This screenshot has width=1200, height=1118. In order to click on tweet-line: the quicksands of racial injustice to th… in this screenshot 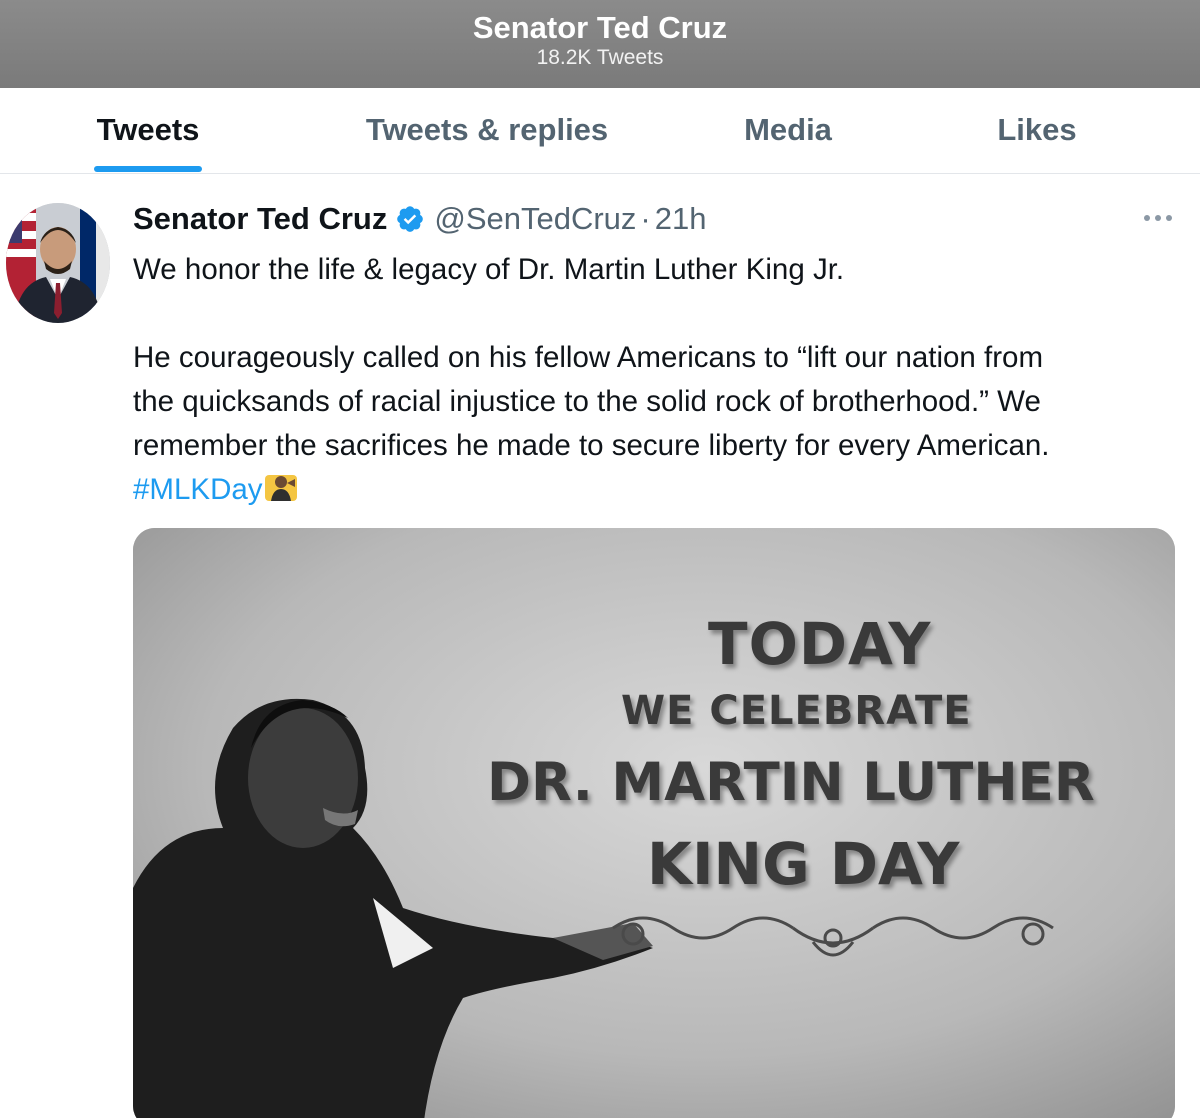, I will do `click(587, 401)`.